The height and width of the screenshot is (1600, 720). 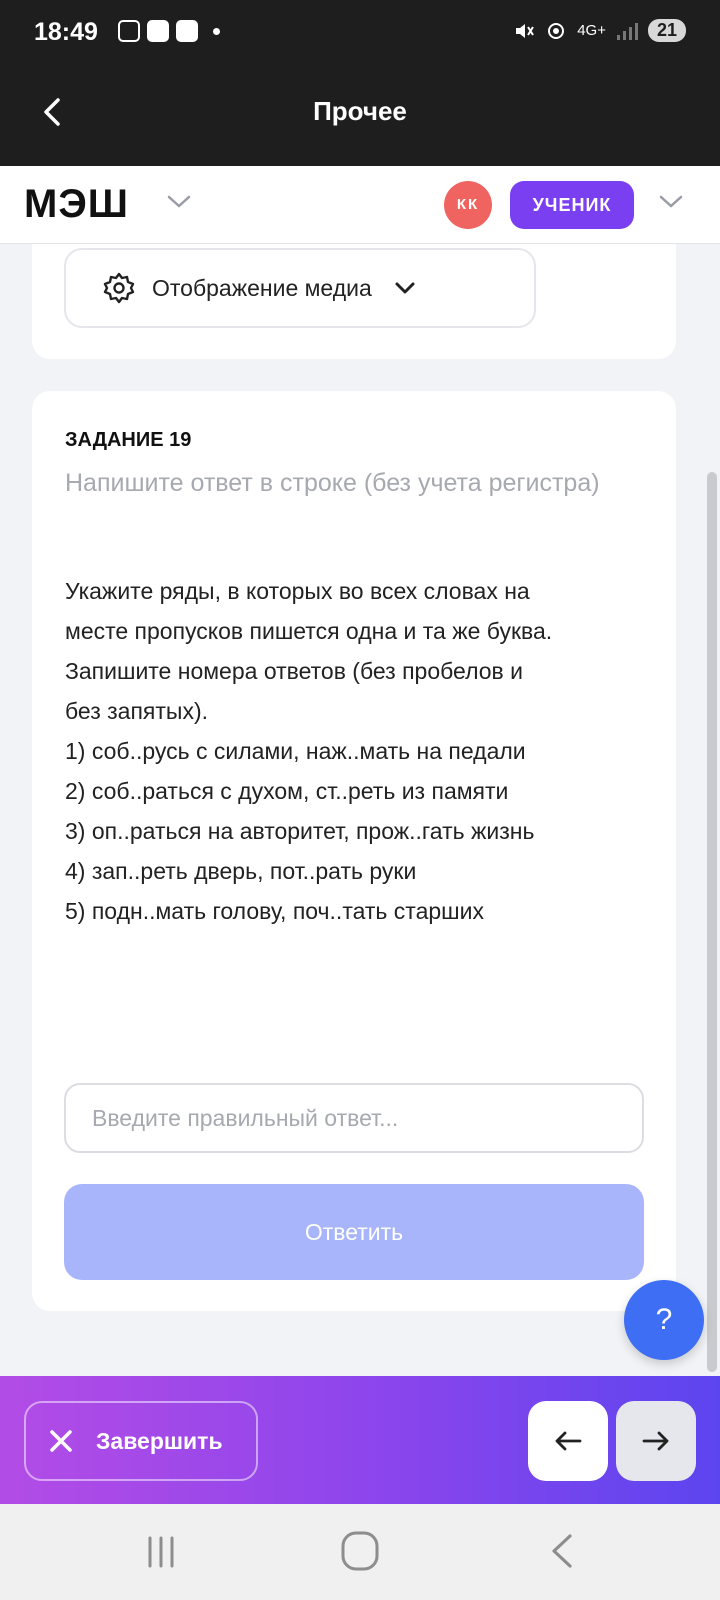 I want to click on help-button: ?, so click(x=664, y=1320).